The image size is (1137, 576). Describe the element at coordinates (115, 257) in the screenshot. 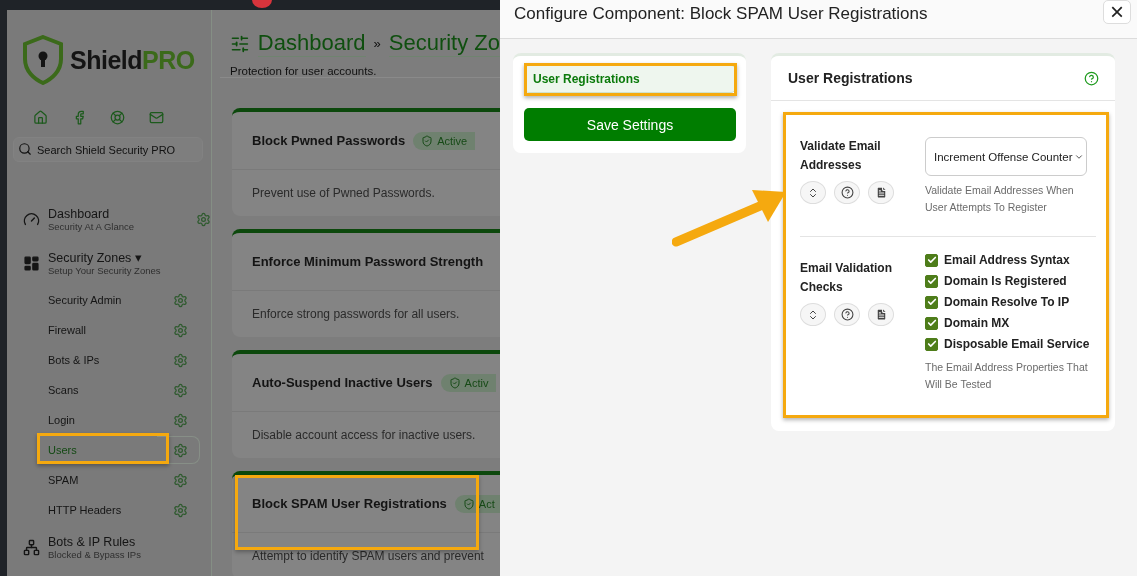

I see `nav-section-title: Security Zones ▾` at that location.